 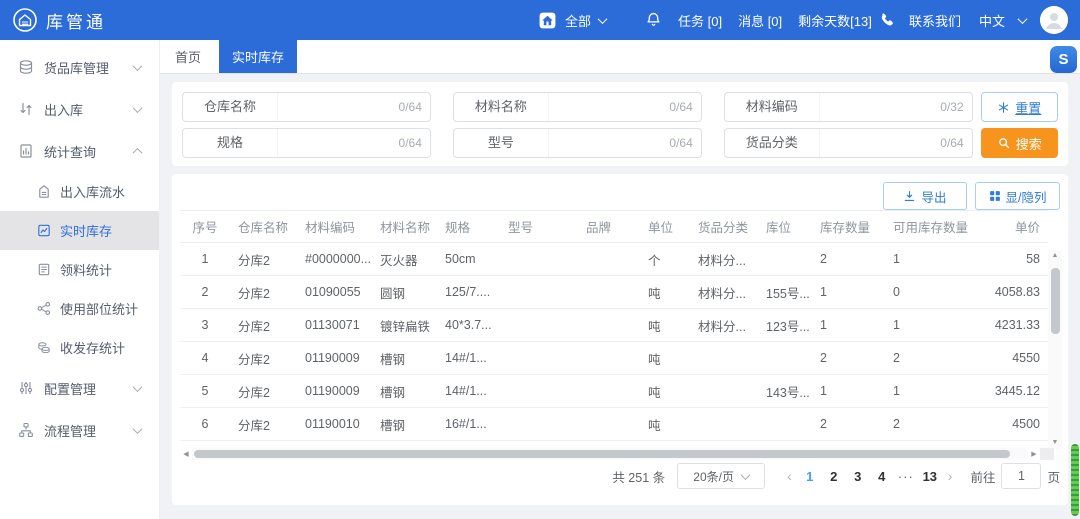 I want to click on messages-link: 消息 [0], so click(x=760, y=20).